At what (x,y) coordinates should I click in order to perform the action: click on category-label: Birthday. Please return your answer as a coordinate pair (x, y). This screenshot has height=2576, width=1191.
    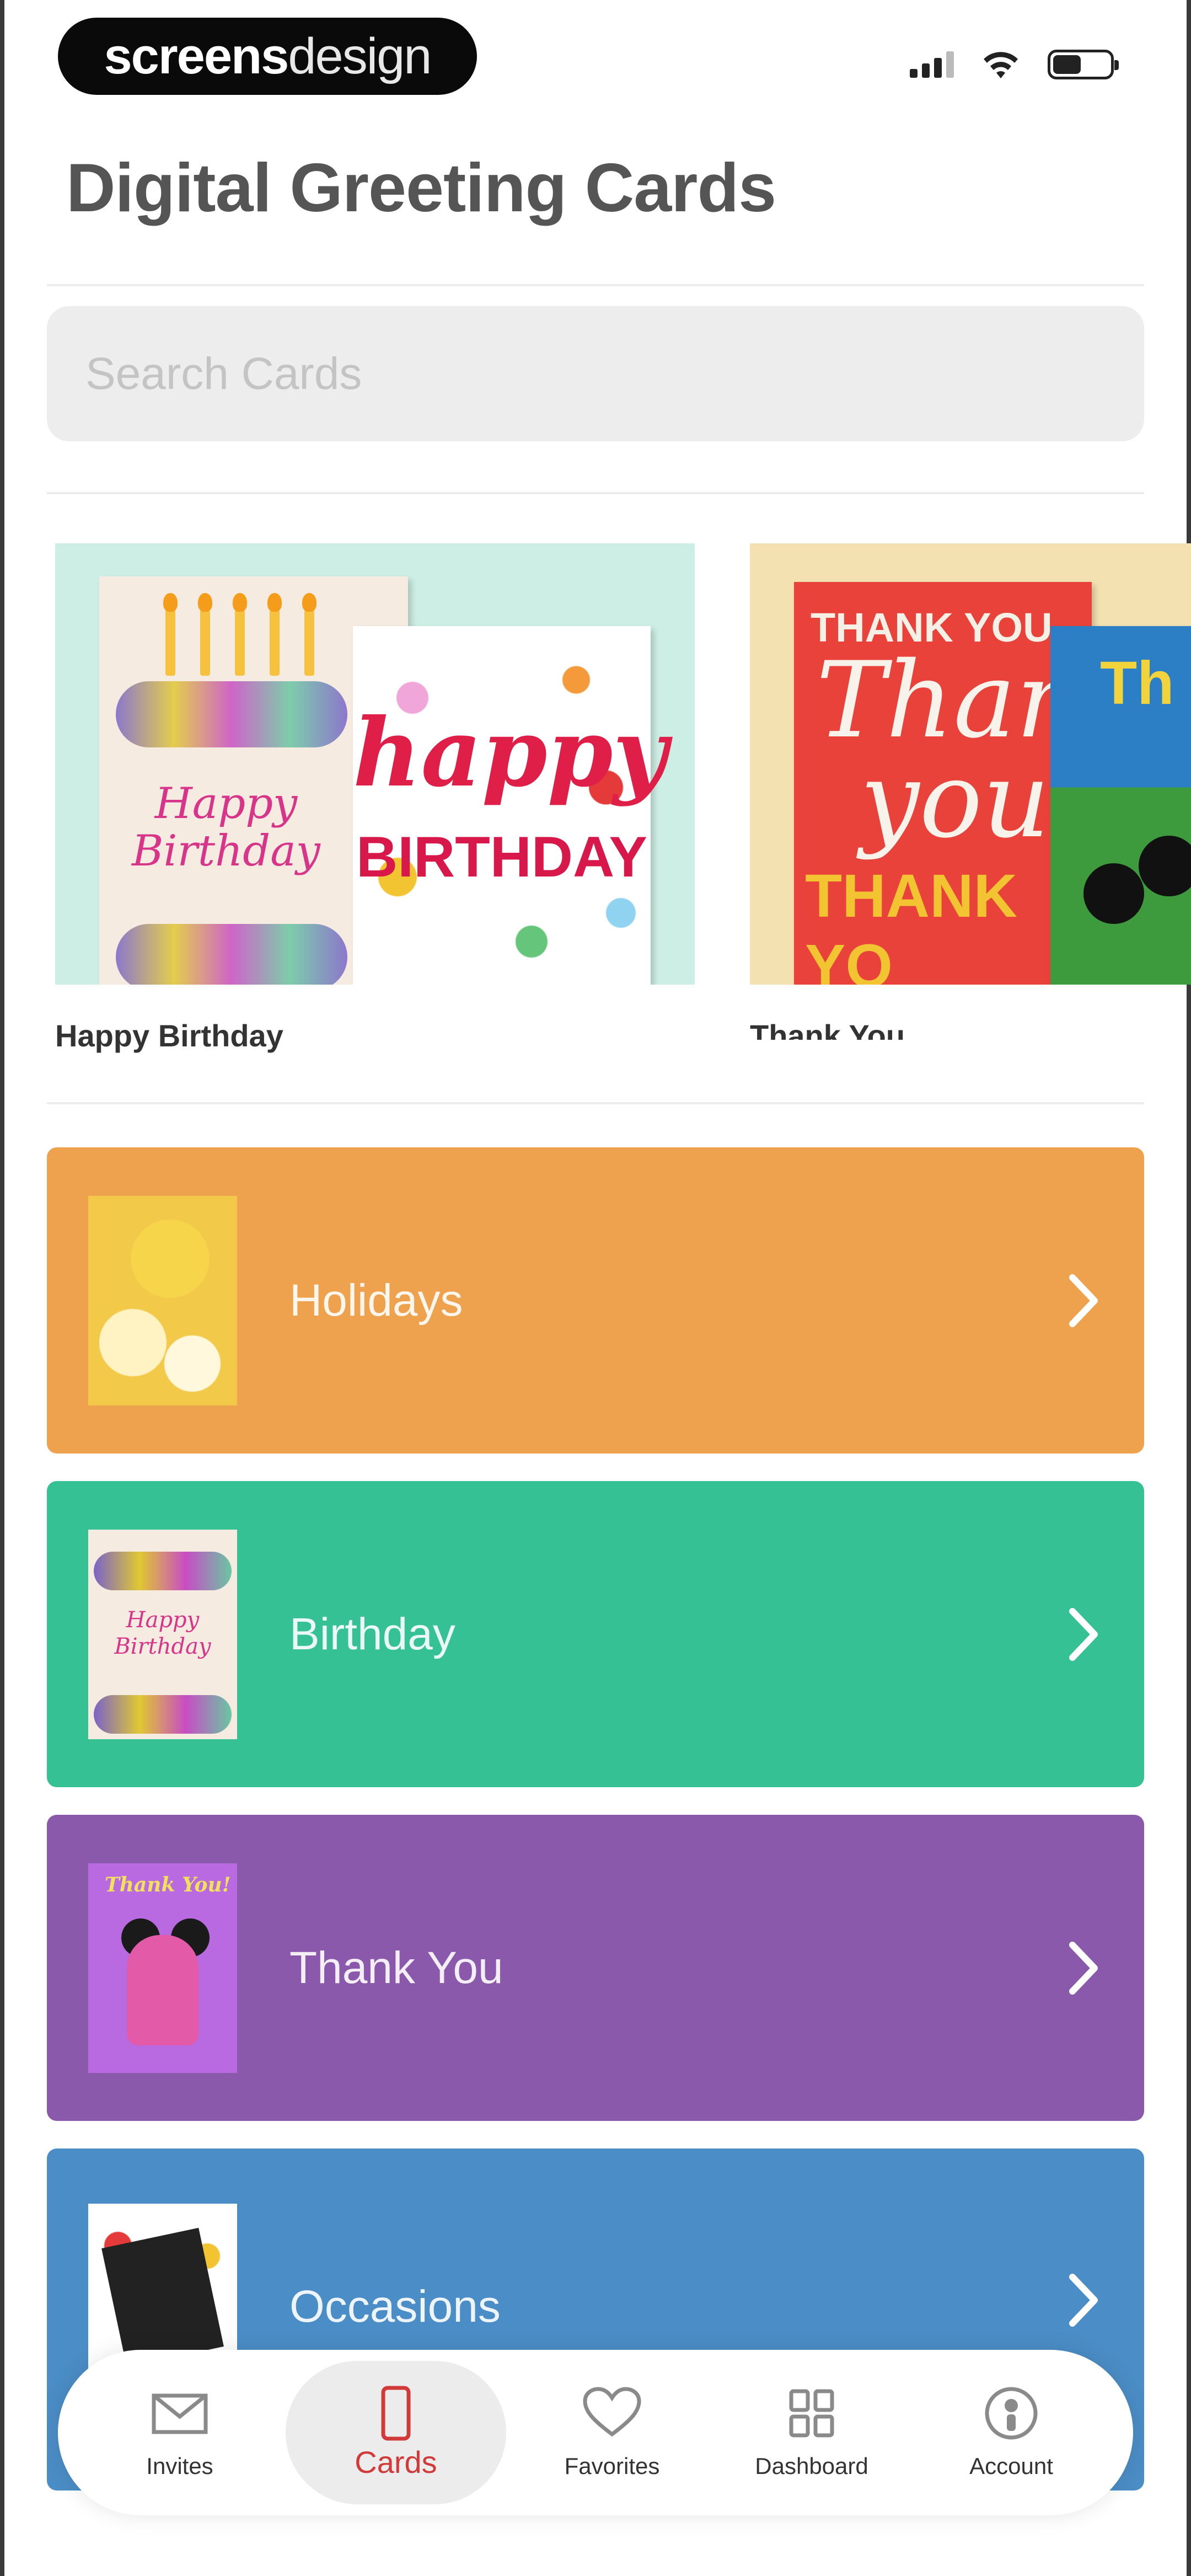
    Looking at the image, I should click on (372, 1633).